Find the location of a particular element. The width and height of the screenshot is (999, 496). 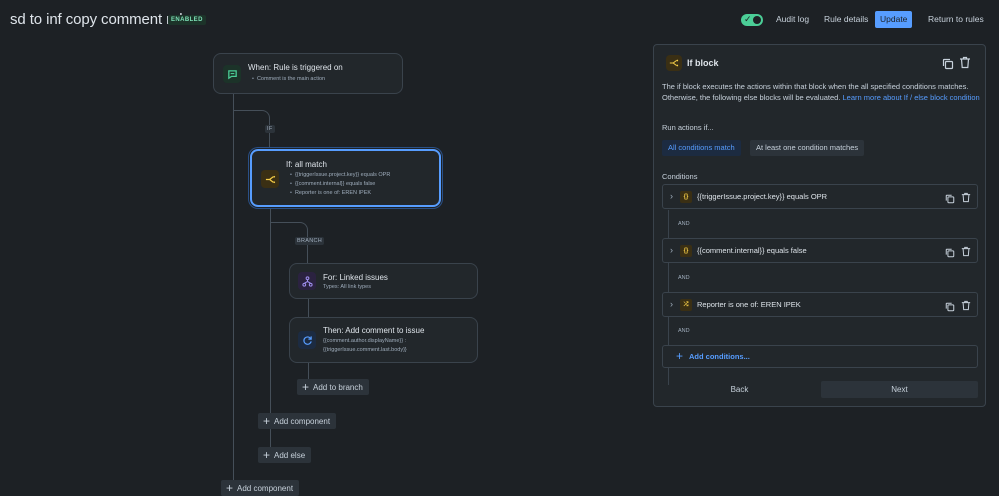

refresh-icon is located at coordinates (307, 340).